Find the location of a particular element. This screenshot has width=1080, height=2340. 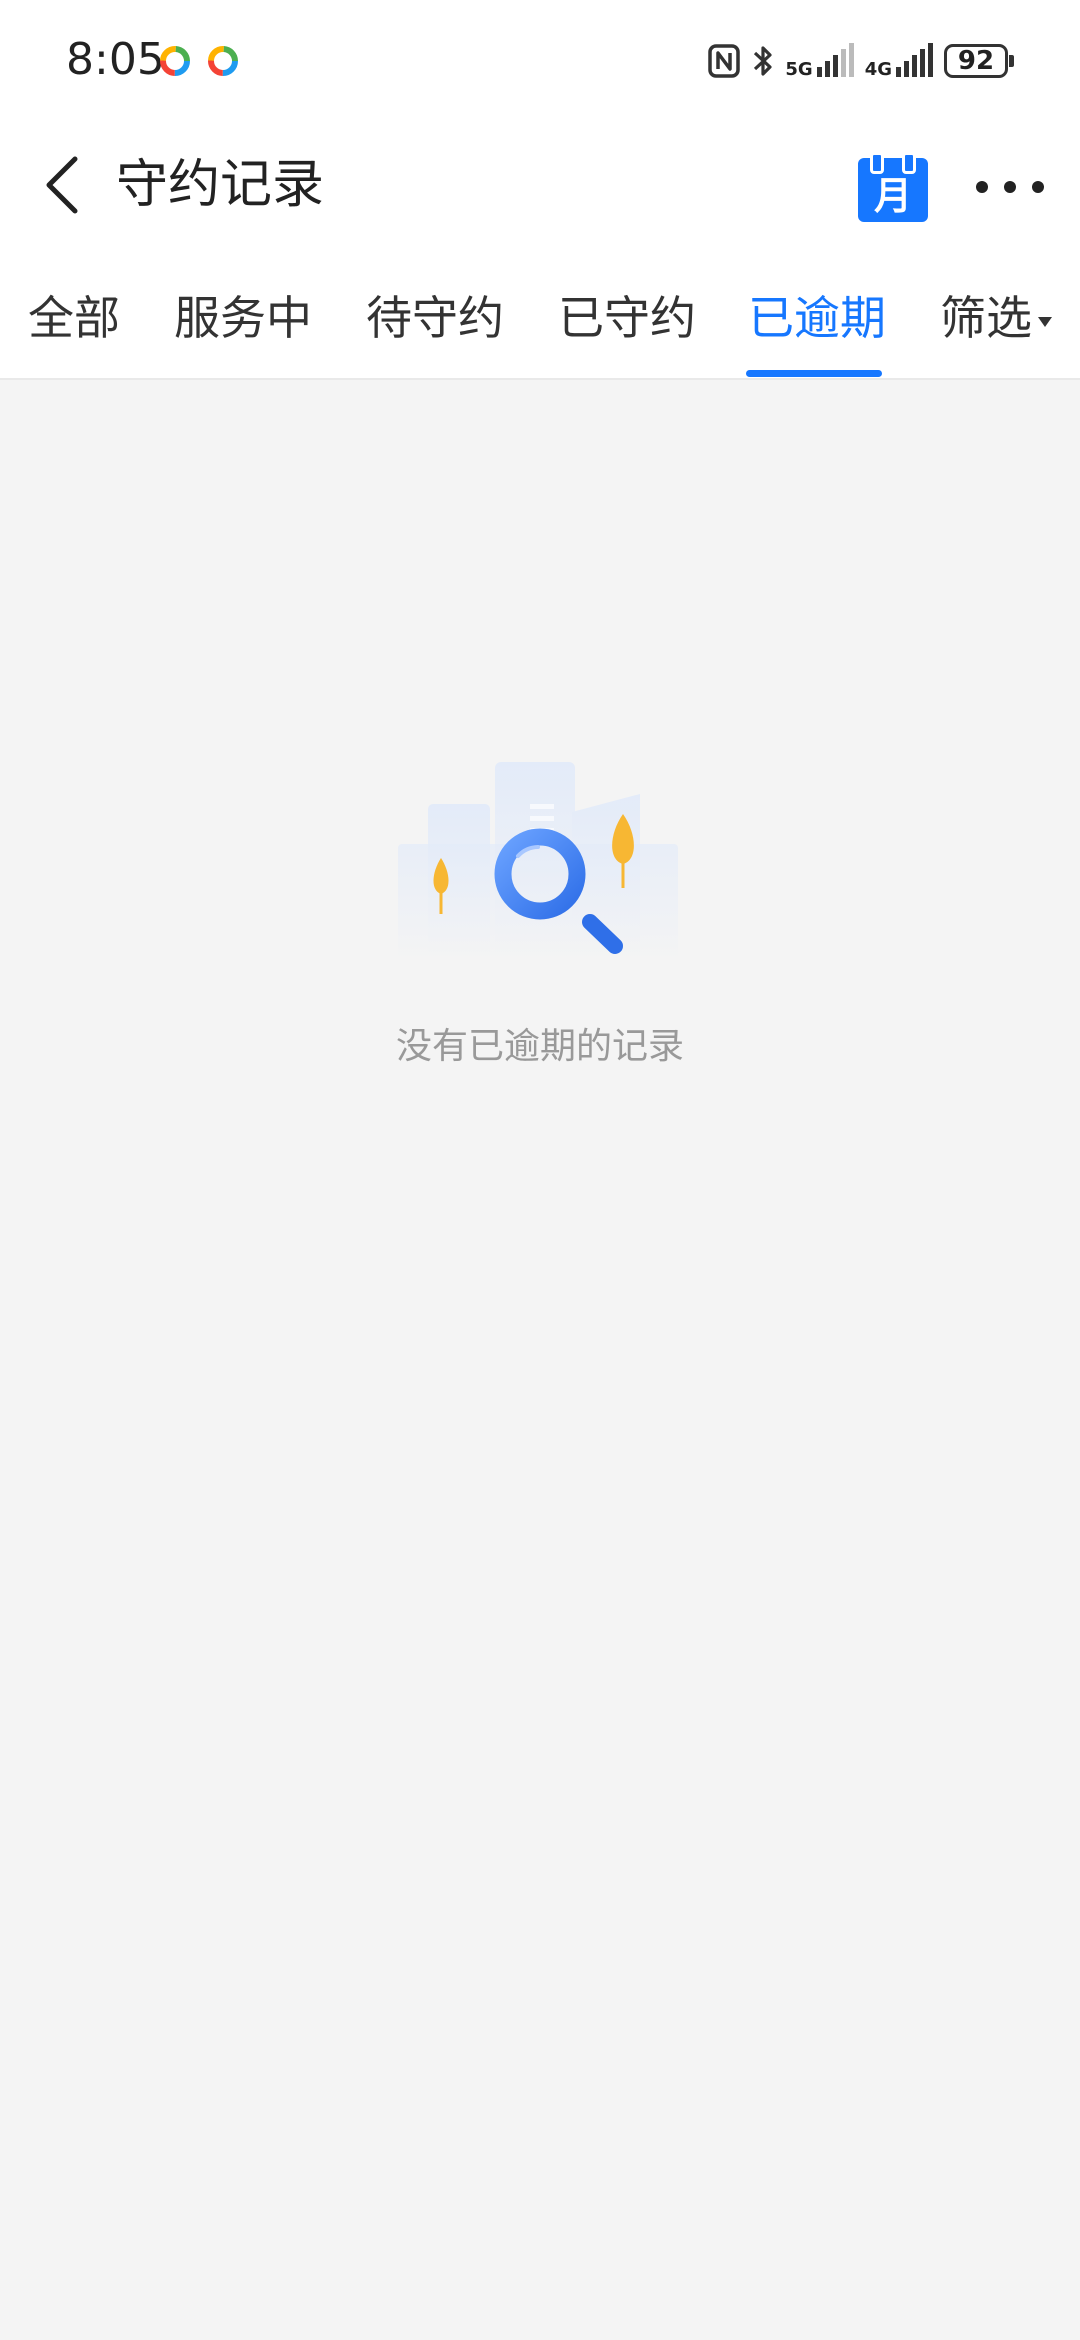

page-title: 守约记录 is located at coordinates (220, 185).